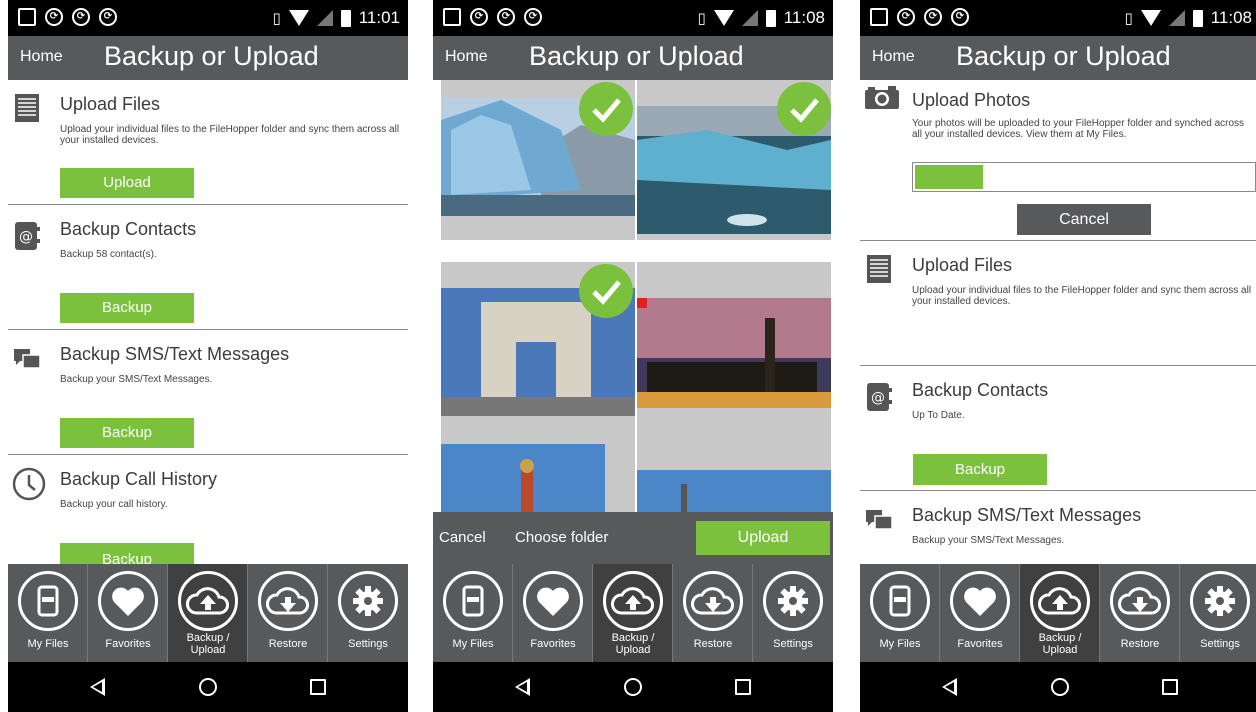  What do you see at coordinates (1197, 18) in the screenshot?
I see `battery-icon` at bounding box center [1197, 18].